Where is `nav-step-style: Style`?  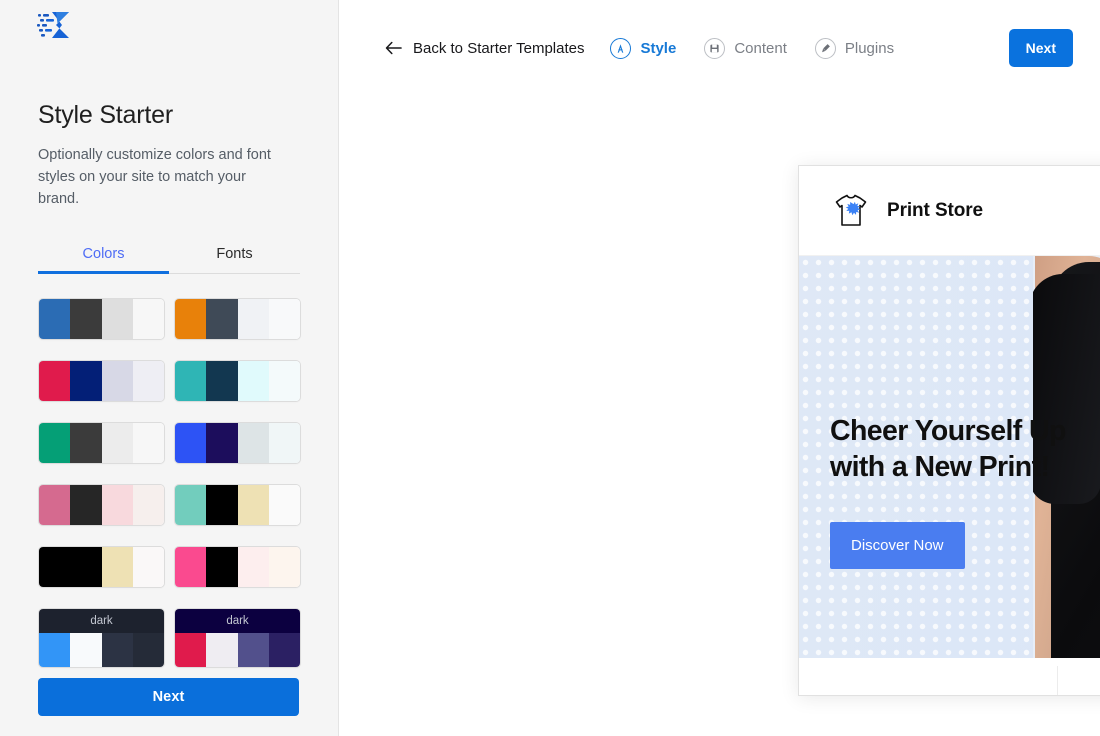
nav-step-style: Style is located at coordinates (643, 48).